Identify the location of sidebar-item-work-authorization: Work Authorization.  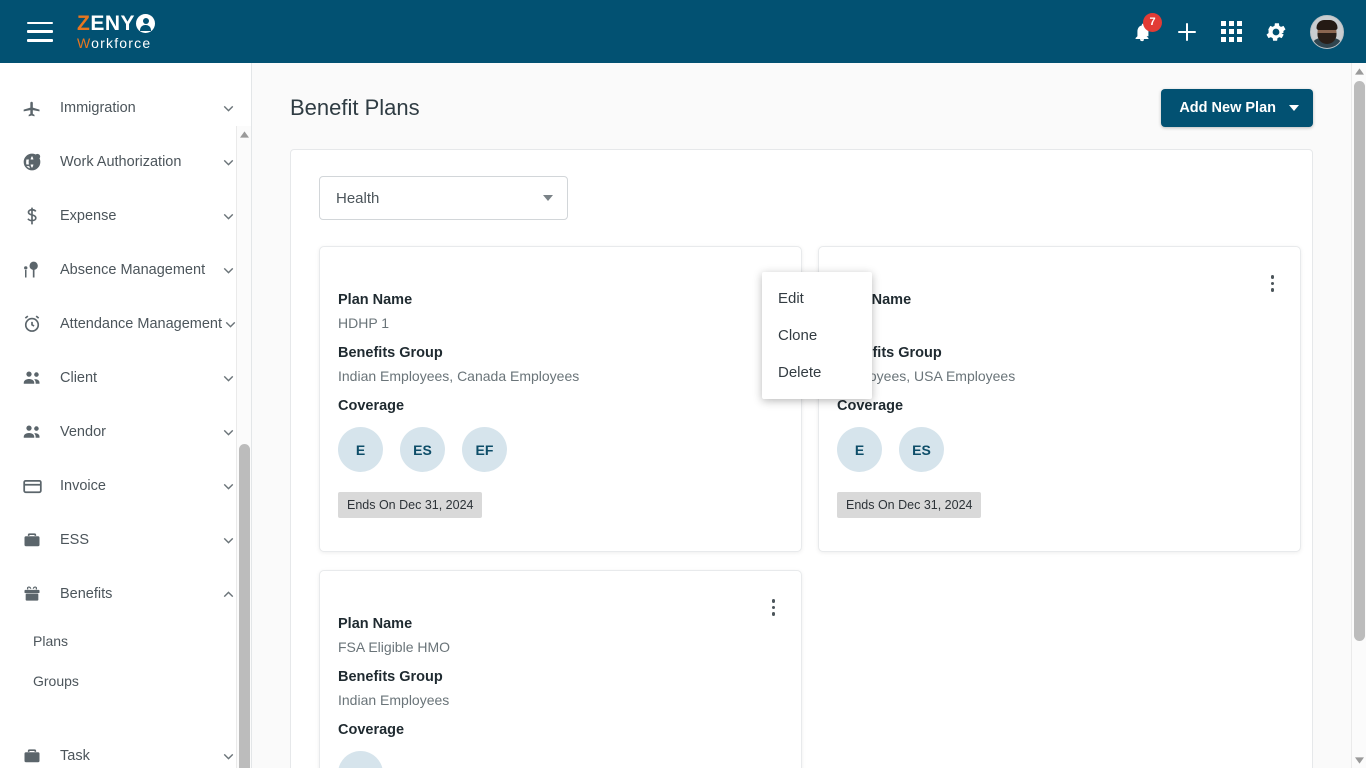
(125, 162).